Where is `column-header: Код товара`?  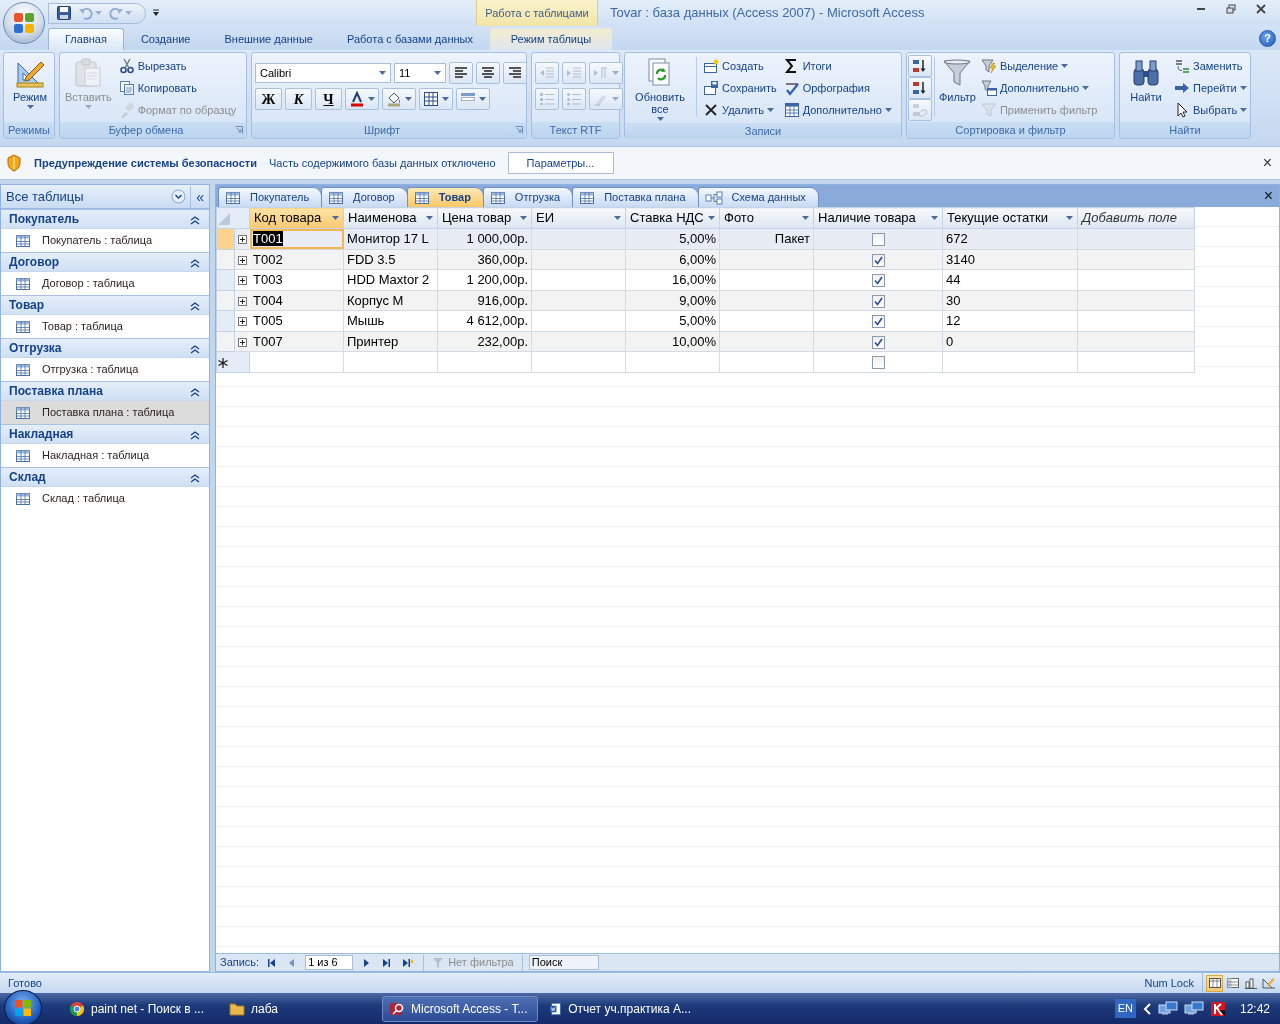
column-header: Код товара is located at coordinates (296, 218).